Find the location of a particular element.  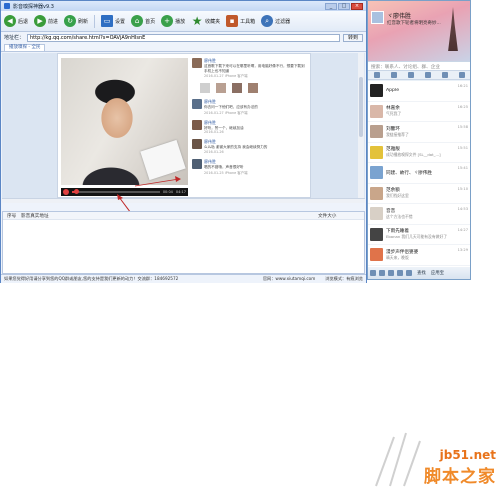

app-icon is located at coordinates (7, 6).